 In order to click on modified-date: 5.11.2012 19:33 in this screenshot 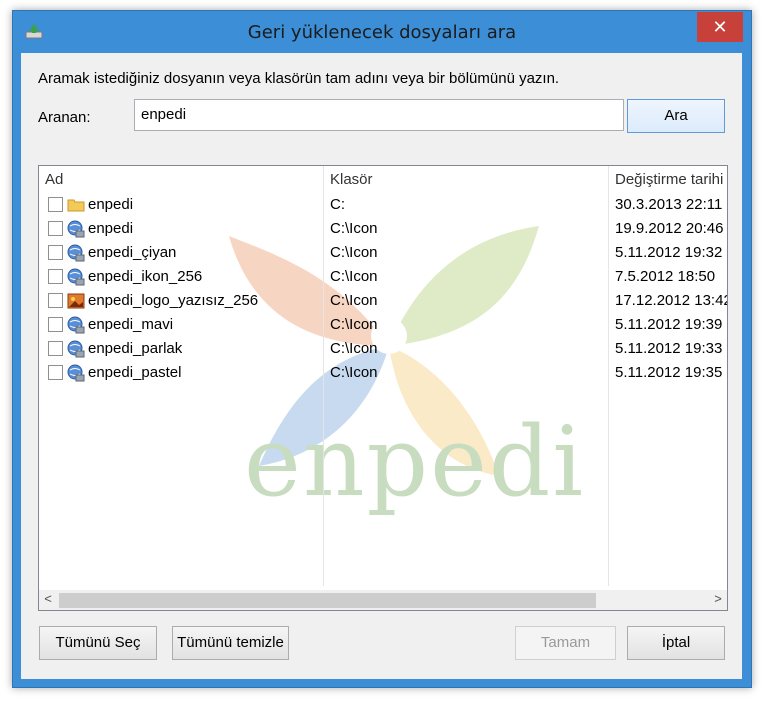, I will do `click(669, 348)`.